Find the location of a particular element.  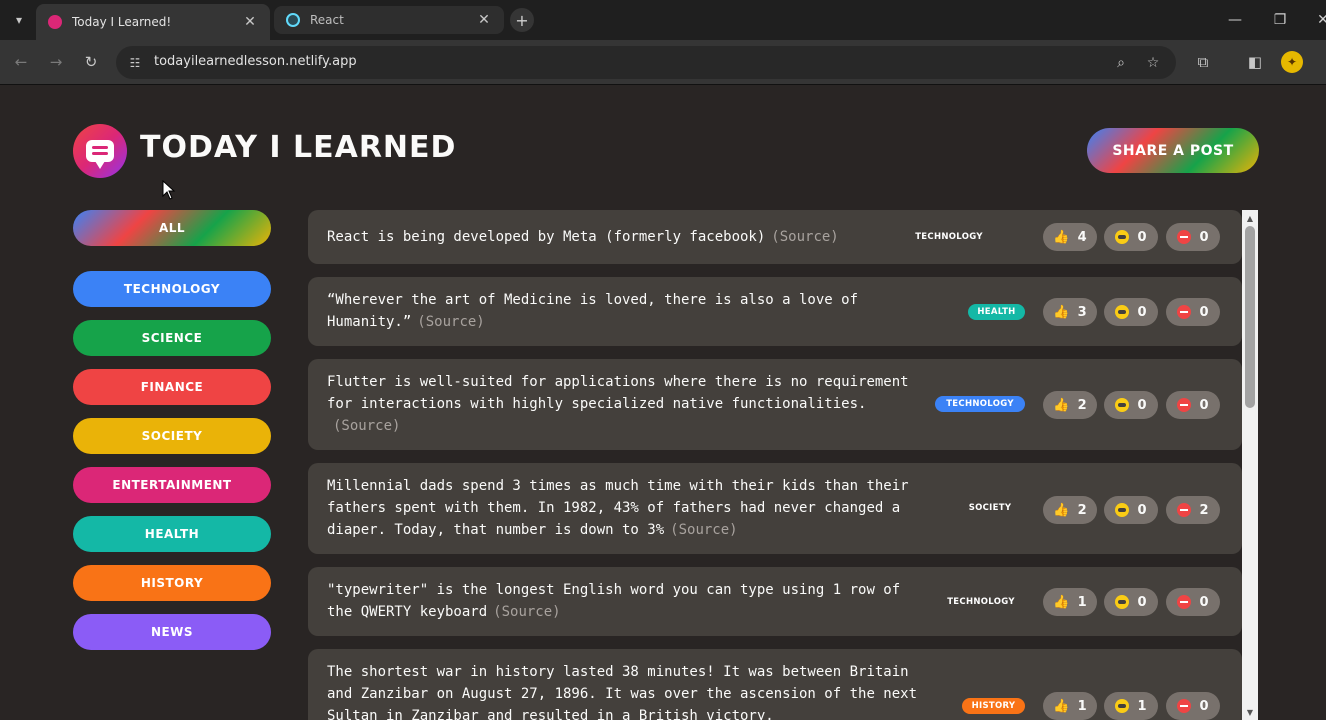

category-news-button: NEWS is located at coordinates (172, 632).